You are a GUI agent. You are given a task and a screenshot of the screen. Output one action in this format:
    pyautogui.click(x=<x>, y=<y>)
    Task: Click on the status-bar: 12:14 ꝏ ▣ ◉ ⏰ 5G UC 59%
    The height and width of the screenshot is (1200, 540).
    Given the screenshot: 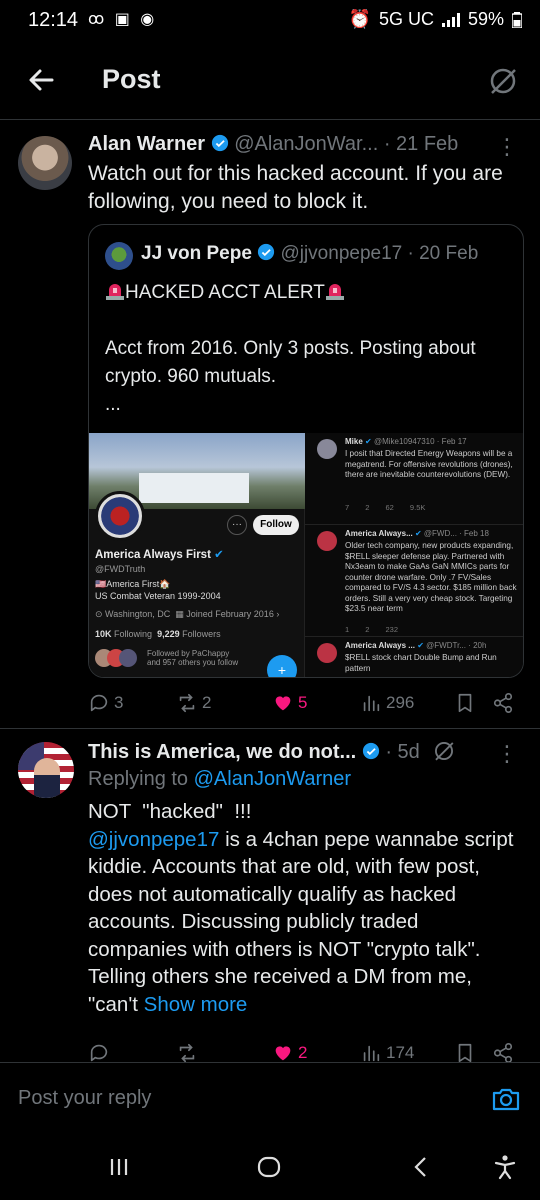 What is the action you would take?
    pyautogui.click(x=270, y=22)
    